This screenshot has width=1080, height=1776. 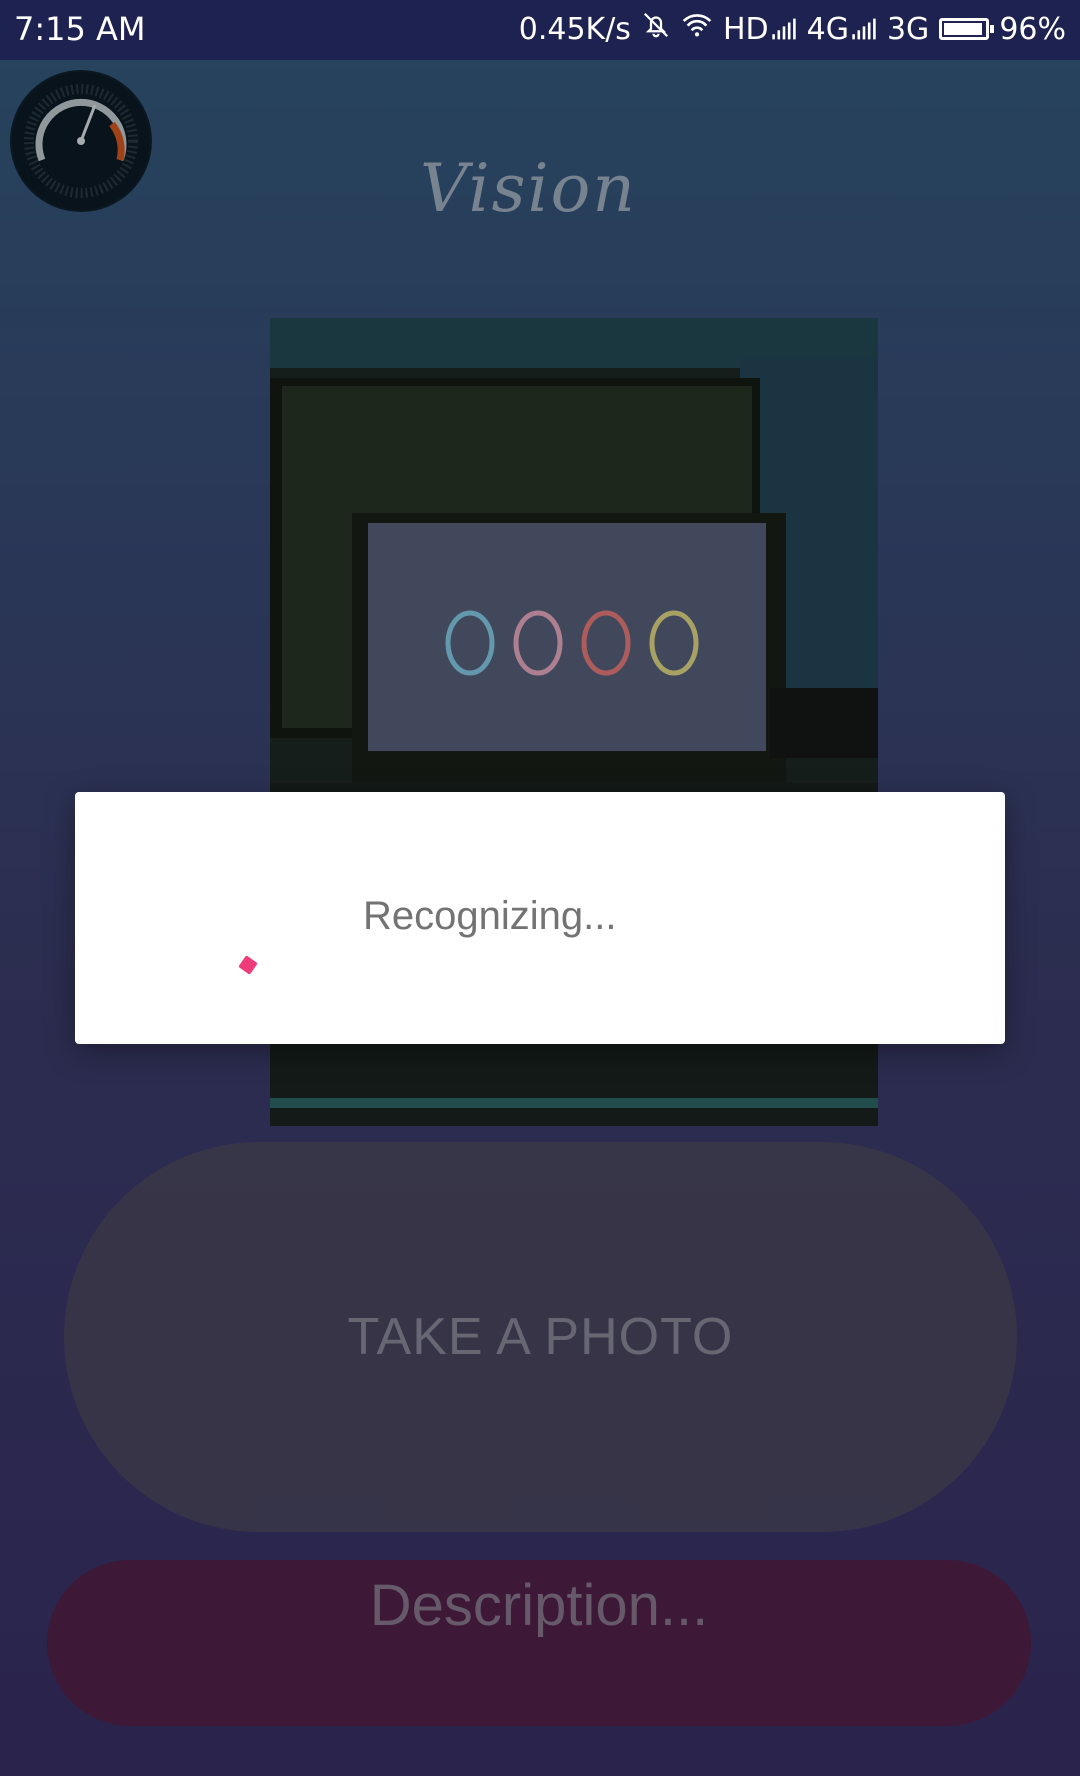 What do you see at coordinates (745, 29) in the screenshot?
I see `hd-label: HD` at bounding box center [745, 29].